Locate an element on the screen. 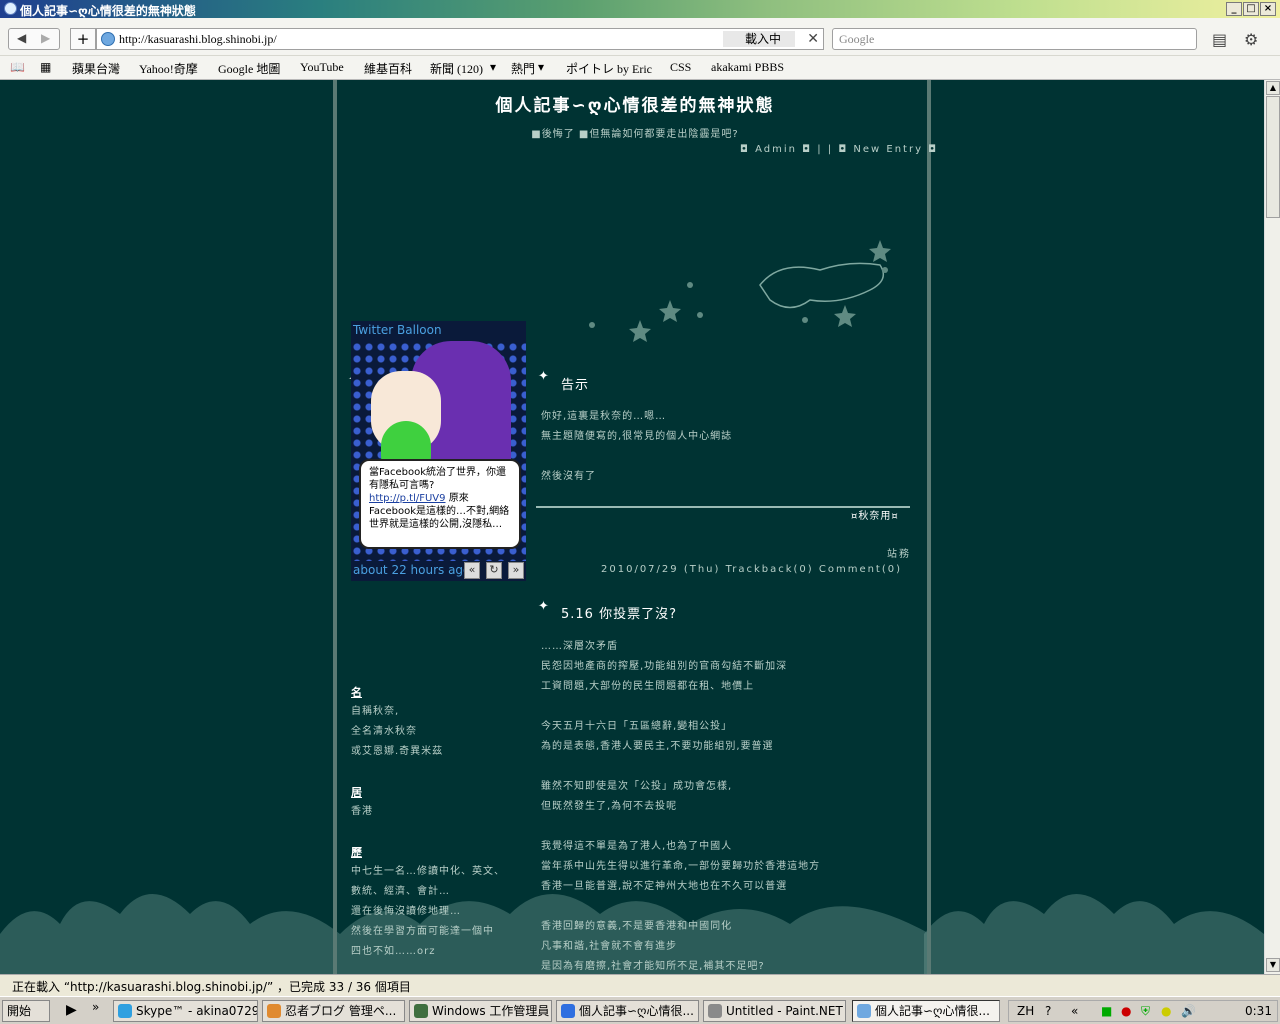  profile-history-heading: 歷 is located at coordinates (356, 852).